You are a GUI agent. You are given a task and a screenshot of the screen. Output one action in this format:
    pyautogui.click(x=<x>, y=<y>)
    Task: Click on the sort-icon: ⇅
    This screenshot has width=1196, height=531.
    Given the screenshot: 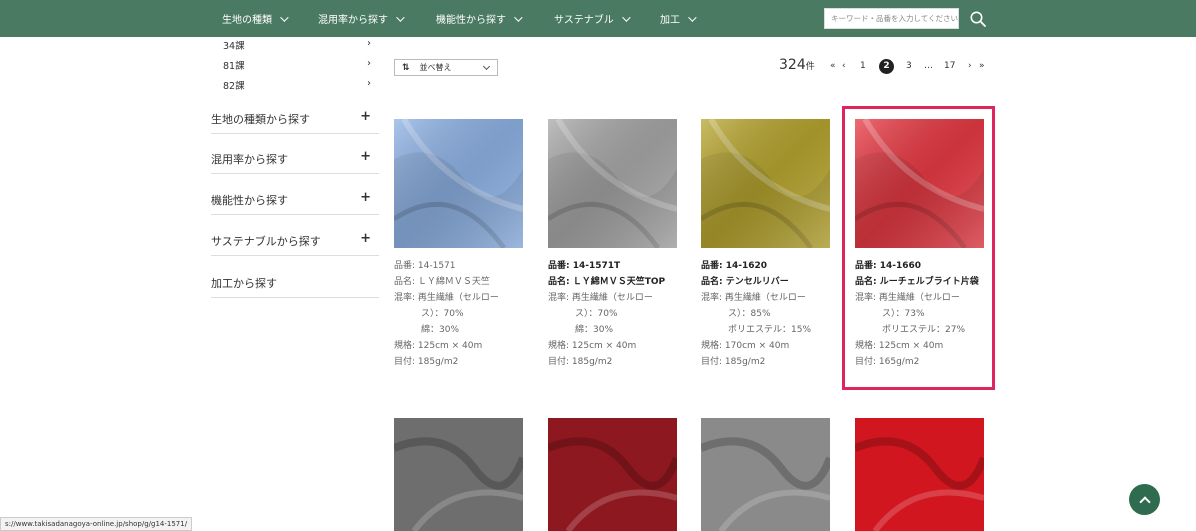 What is the action you would take?
    pyautogui.click(x=406, y=67)
    